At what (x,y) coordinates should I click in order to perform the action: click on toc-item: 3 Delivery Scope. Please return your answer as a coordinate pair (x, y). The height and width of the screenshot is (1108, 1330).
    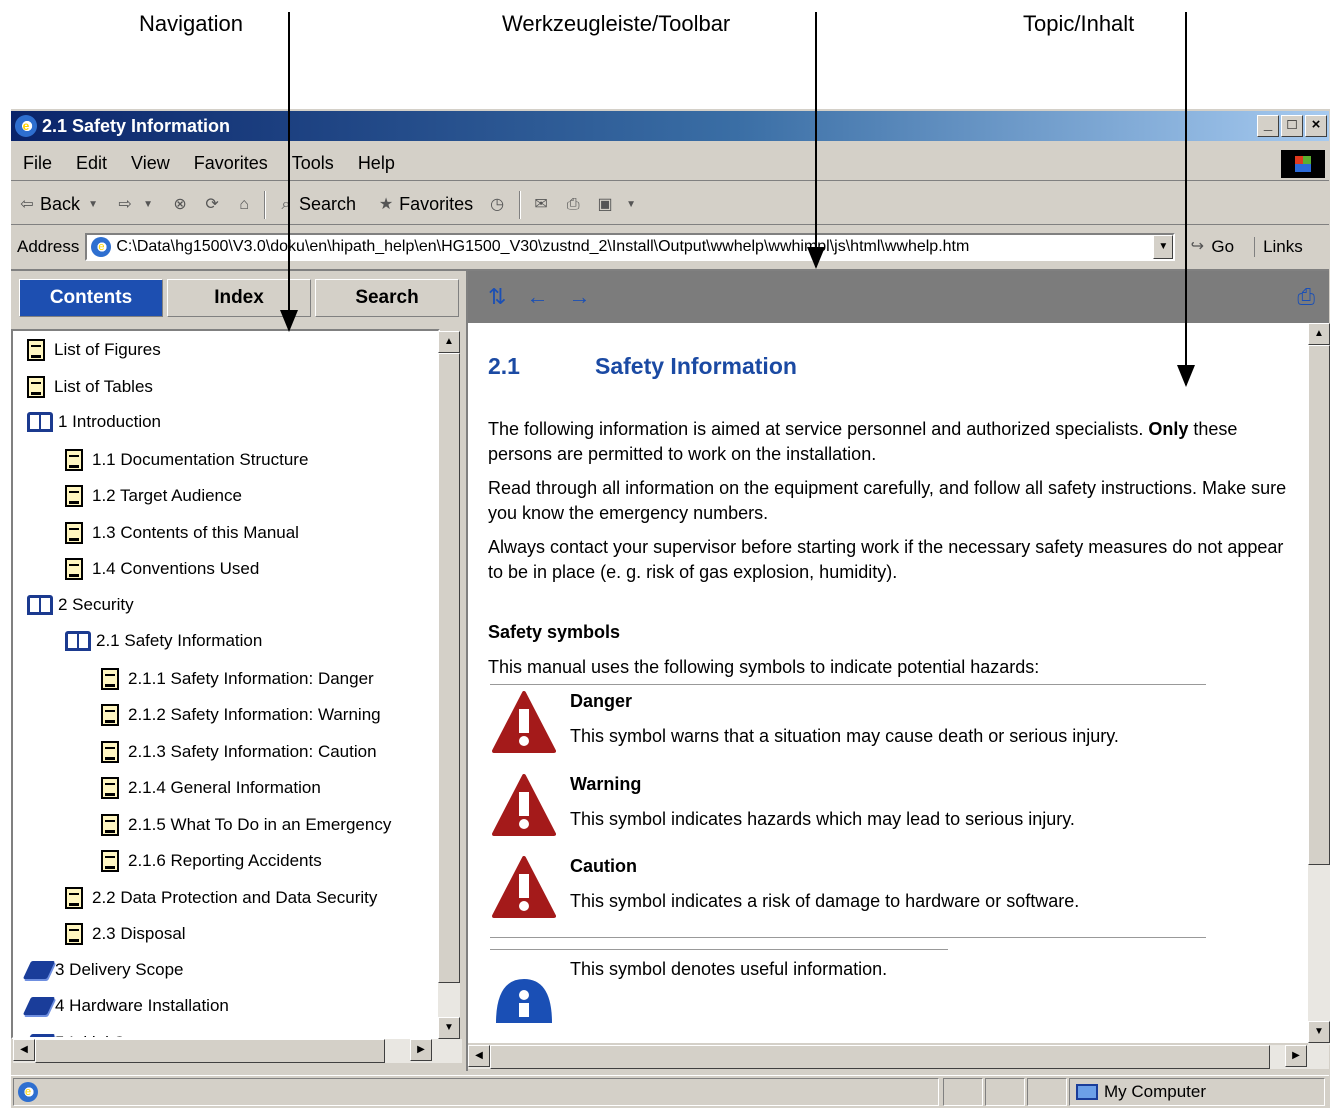
    Looking at the image, I should click on (103, 970).